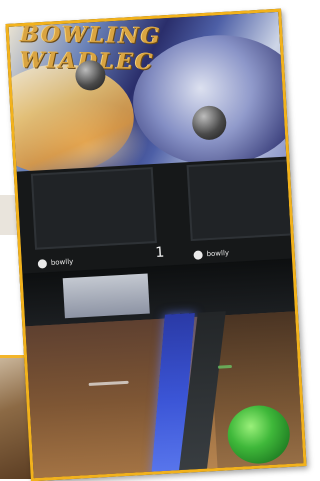 The width and height of the screenshot is (320, 481). Describe the element at coordinates (160, 253) in the screenshot. I see `lane-number: 1` at that location.